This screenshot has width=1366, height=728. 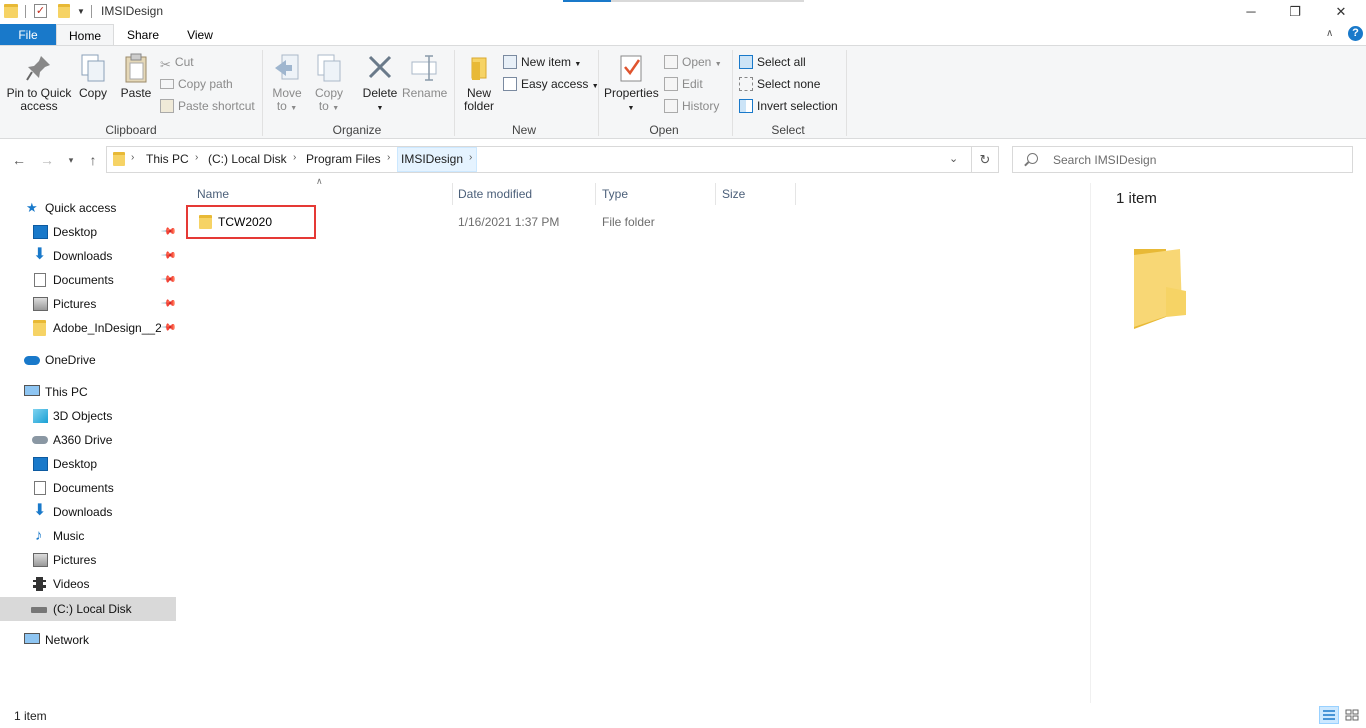 I want to click on select-all-button: Select all, so click(x=772, y=62).